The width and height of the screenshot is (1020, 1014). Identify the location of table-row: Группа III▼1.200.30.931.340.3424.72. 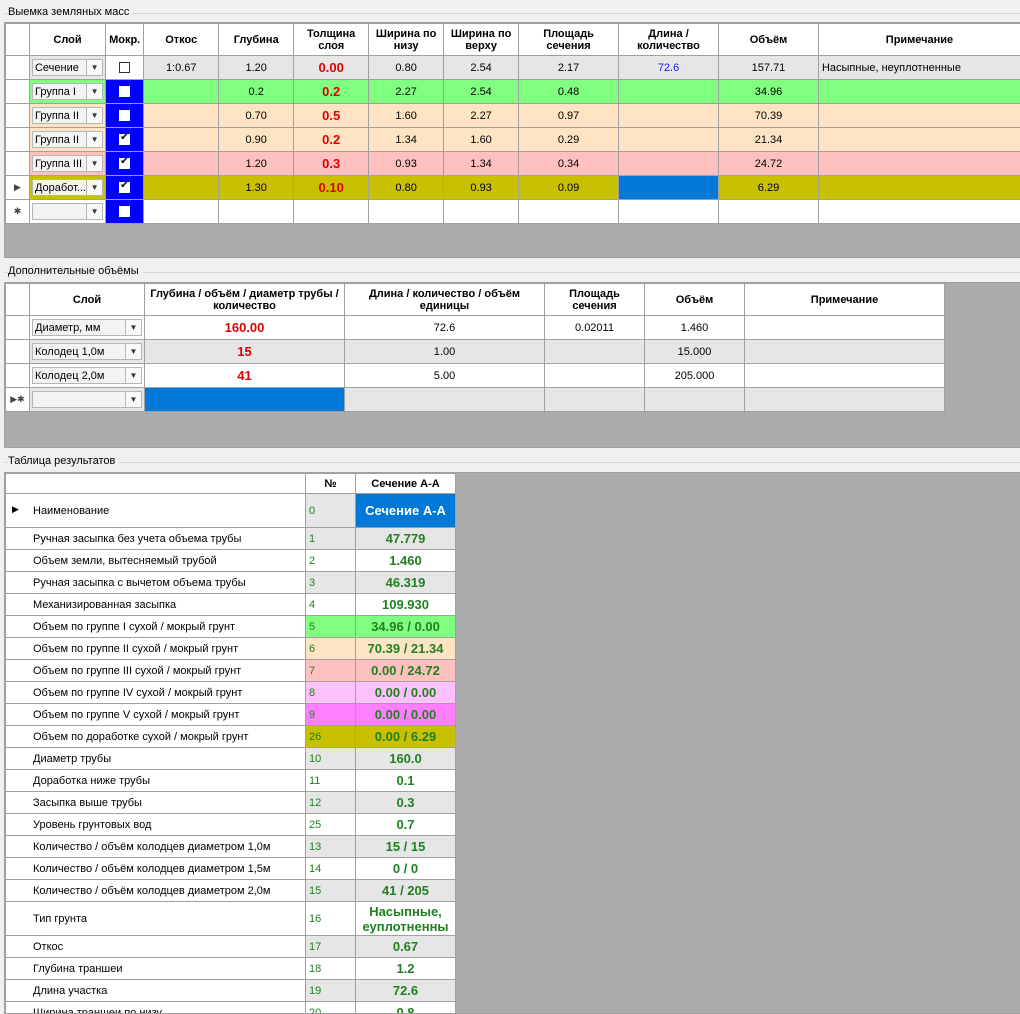
(513, 164).